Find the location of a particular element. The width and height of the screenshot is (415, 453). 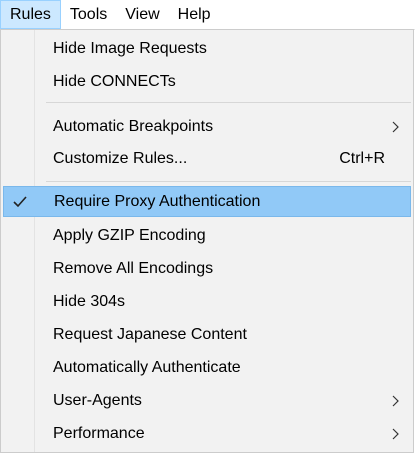

menu-tools: Tools is located at coordinates (88, 14).